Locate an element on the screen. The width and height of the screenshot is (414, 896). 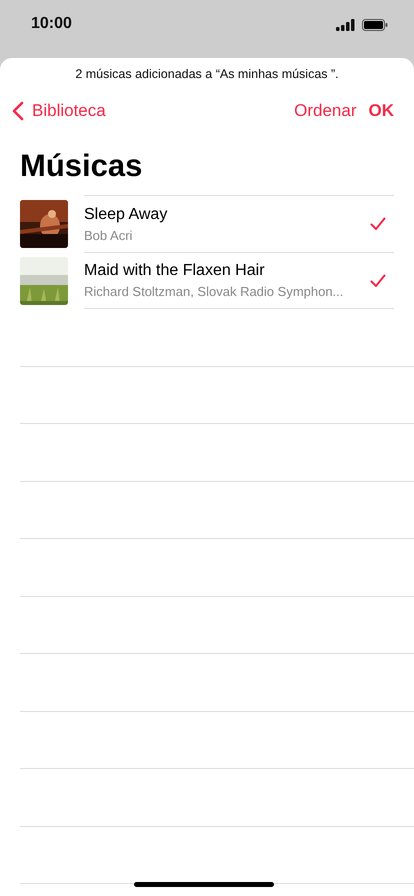
battery-icon is located at coordinates (375, 25).